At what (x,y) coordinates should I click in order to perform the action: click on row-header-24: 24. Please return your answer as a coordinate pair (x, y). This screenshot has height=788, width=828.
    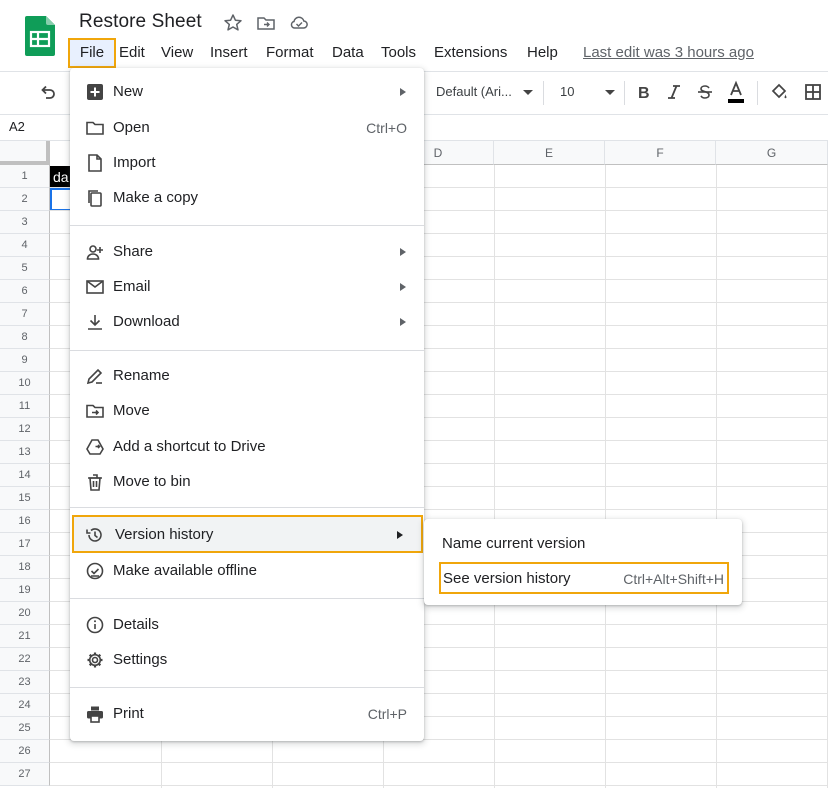
    Looking at the image, I should click on (25, 705).